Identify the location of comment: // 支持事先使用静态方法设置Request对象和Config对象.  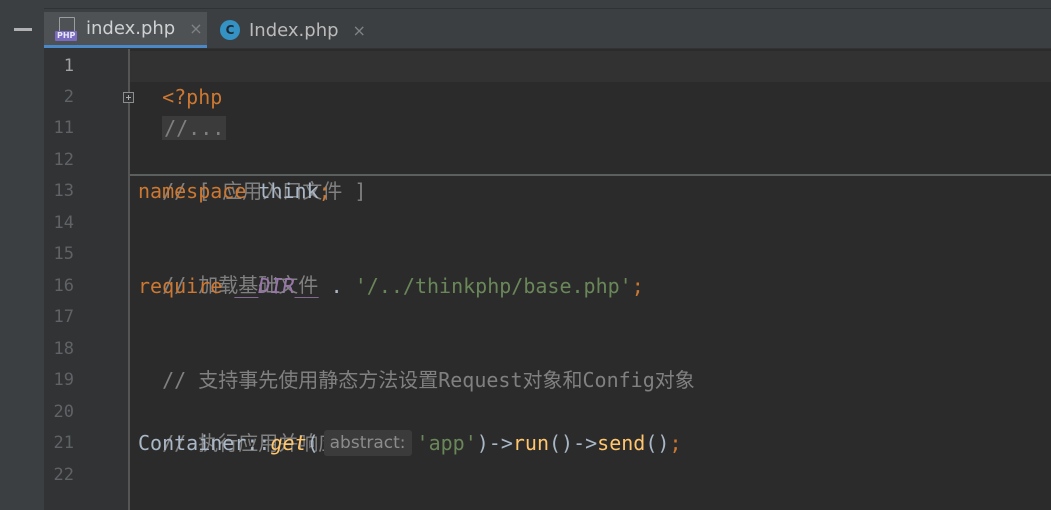
(428, 380).